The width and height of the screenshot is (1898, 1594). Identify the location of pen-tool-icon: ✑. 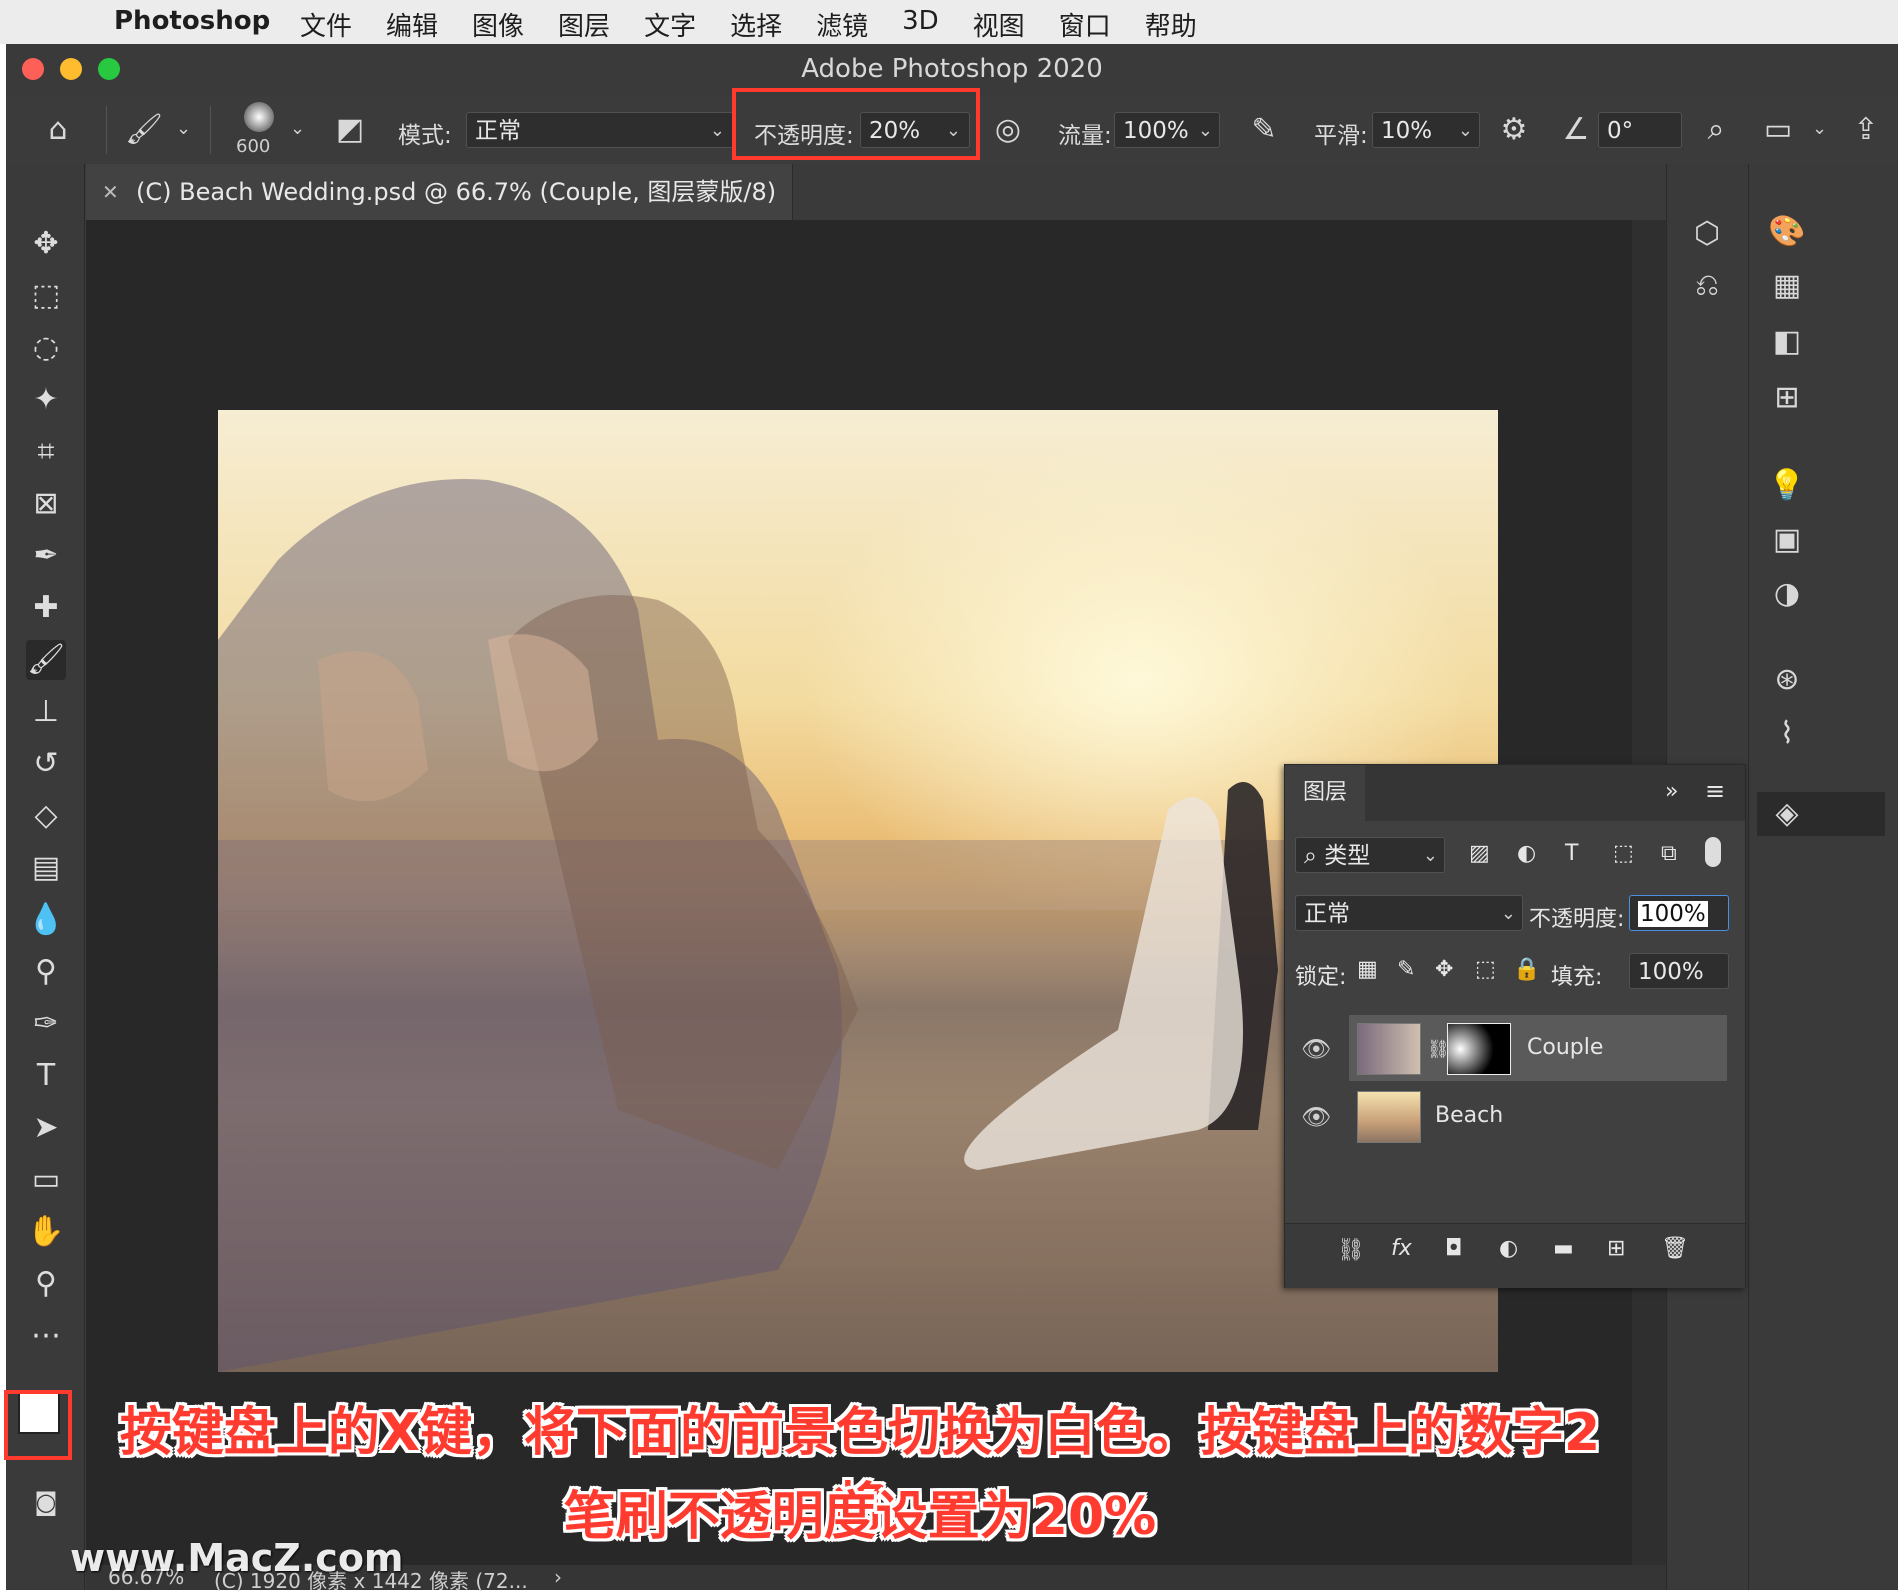
(46, 1024).